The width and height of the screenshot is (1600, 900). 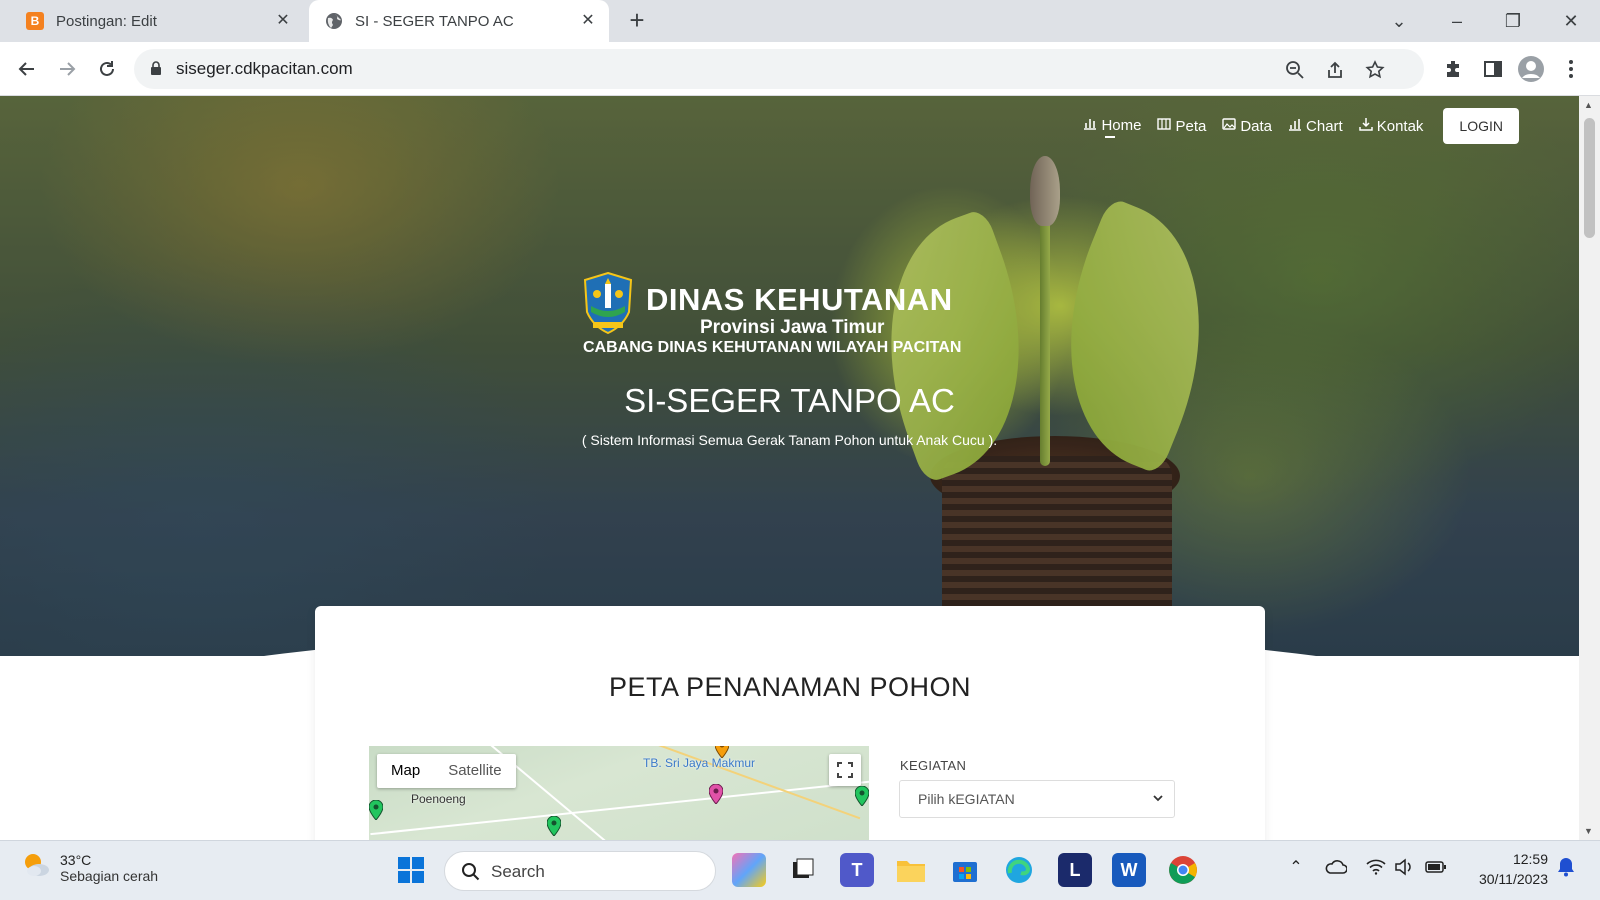 I want to click on map-place-label: TB. Sri Jaya Makmur, so click(x=699, y=763).